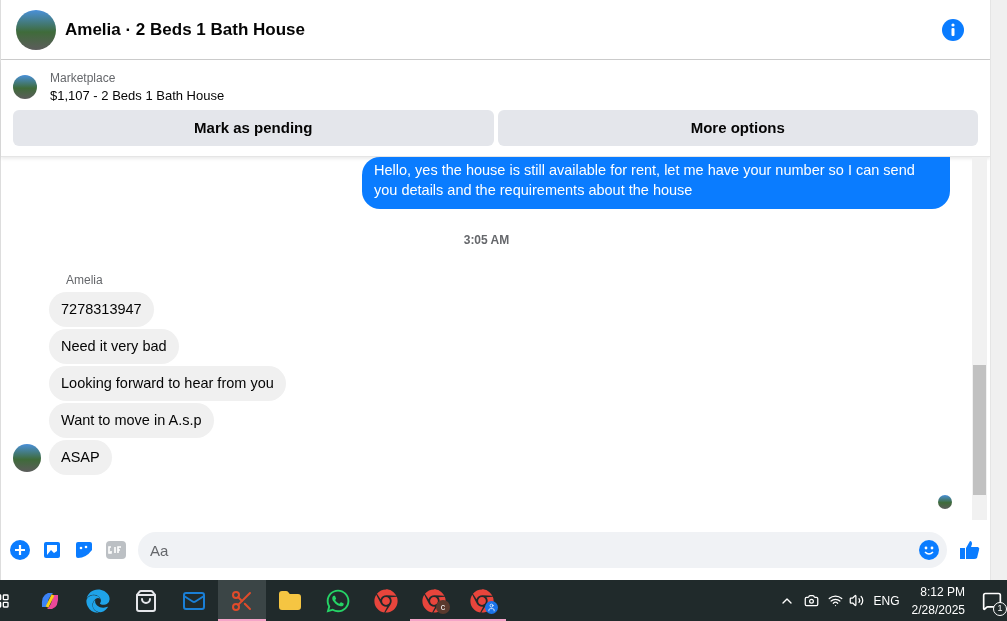  I want to click on sender-avatar, so click(27, 457).